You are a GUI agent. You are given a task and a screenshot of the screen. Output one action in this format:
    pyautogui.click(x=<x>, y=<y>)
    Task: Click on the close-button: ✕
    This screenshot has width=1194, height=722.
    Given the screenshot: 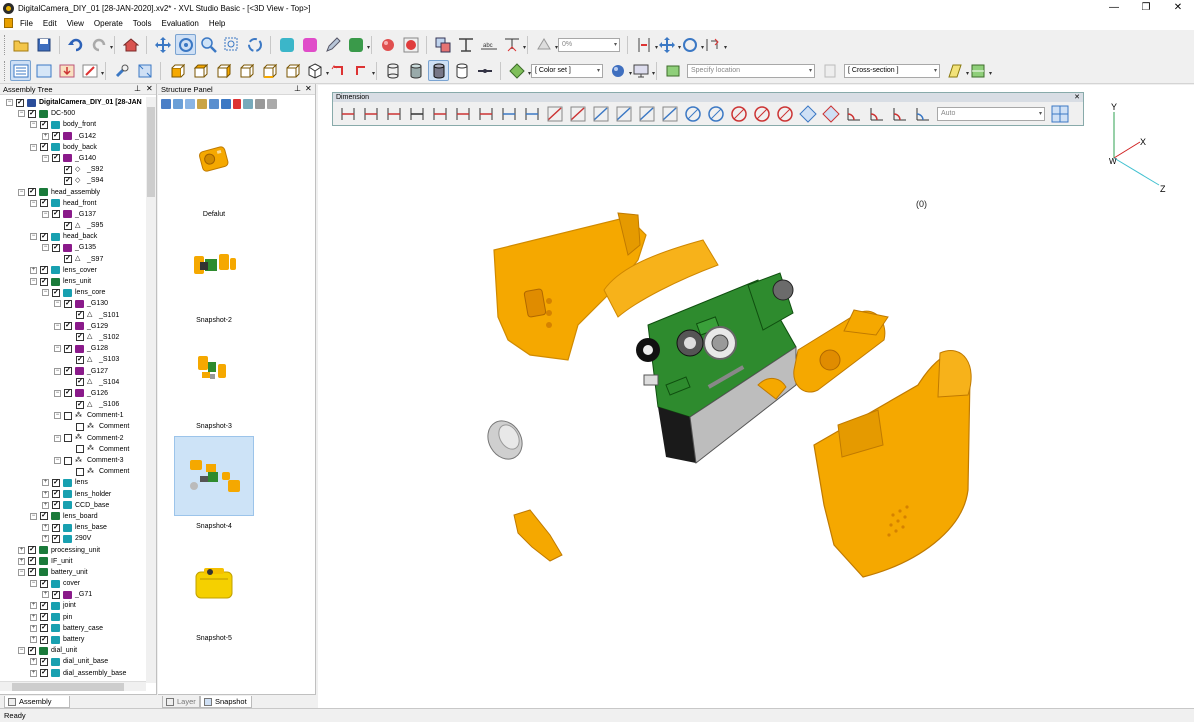 What is the action you would take?
    pyautogui.click(x=1178, y=8)
    